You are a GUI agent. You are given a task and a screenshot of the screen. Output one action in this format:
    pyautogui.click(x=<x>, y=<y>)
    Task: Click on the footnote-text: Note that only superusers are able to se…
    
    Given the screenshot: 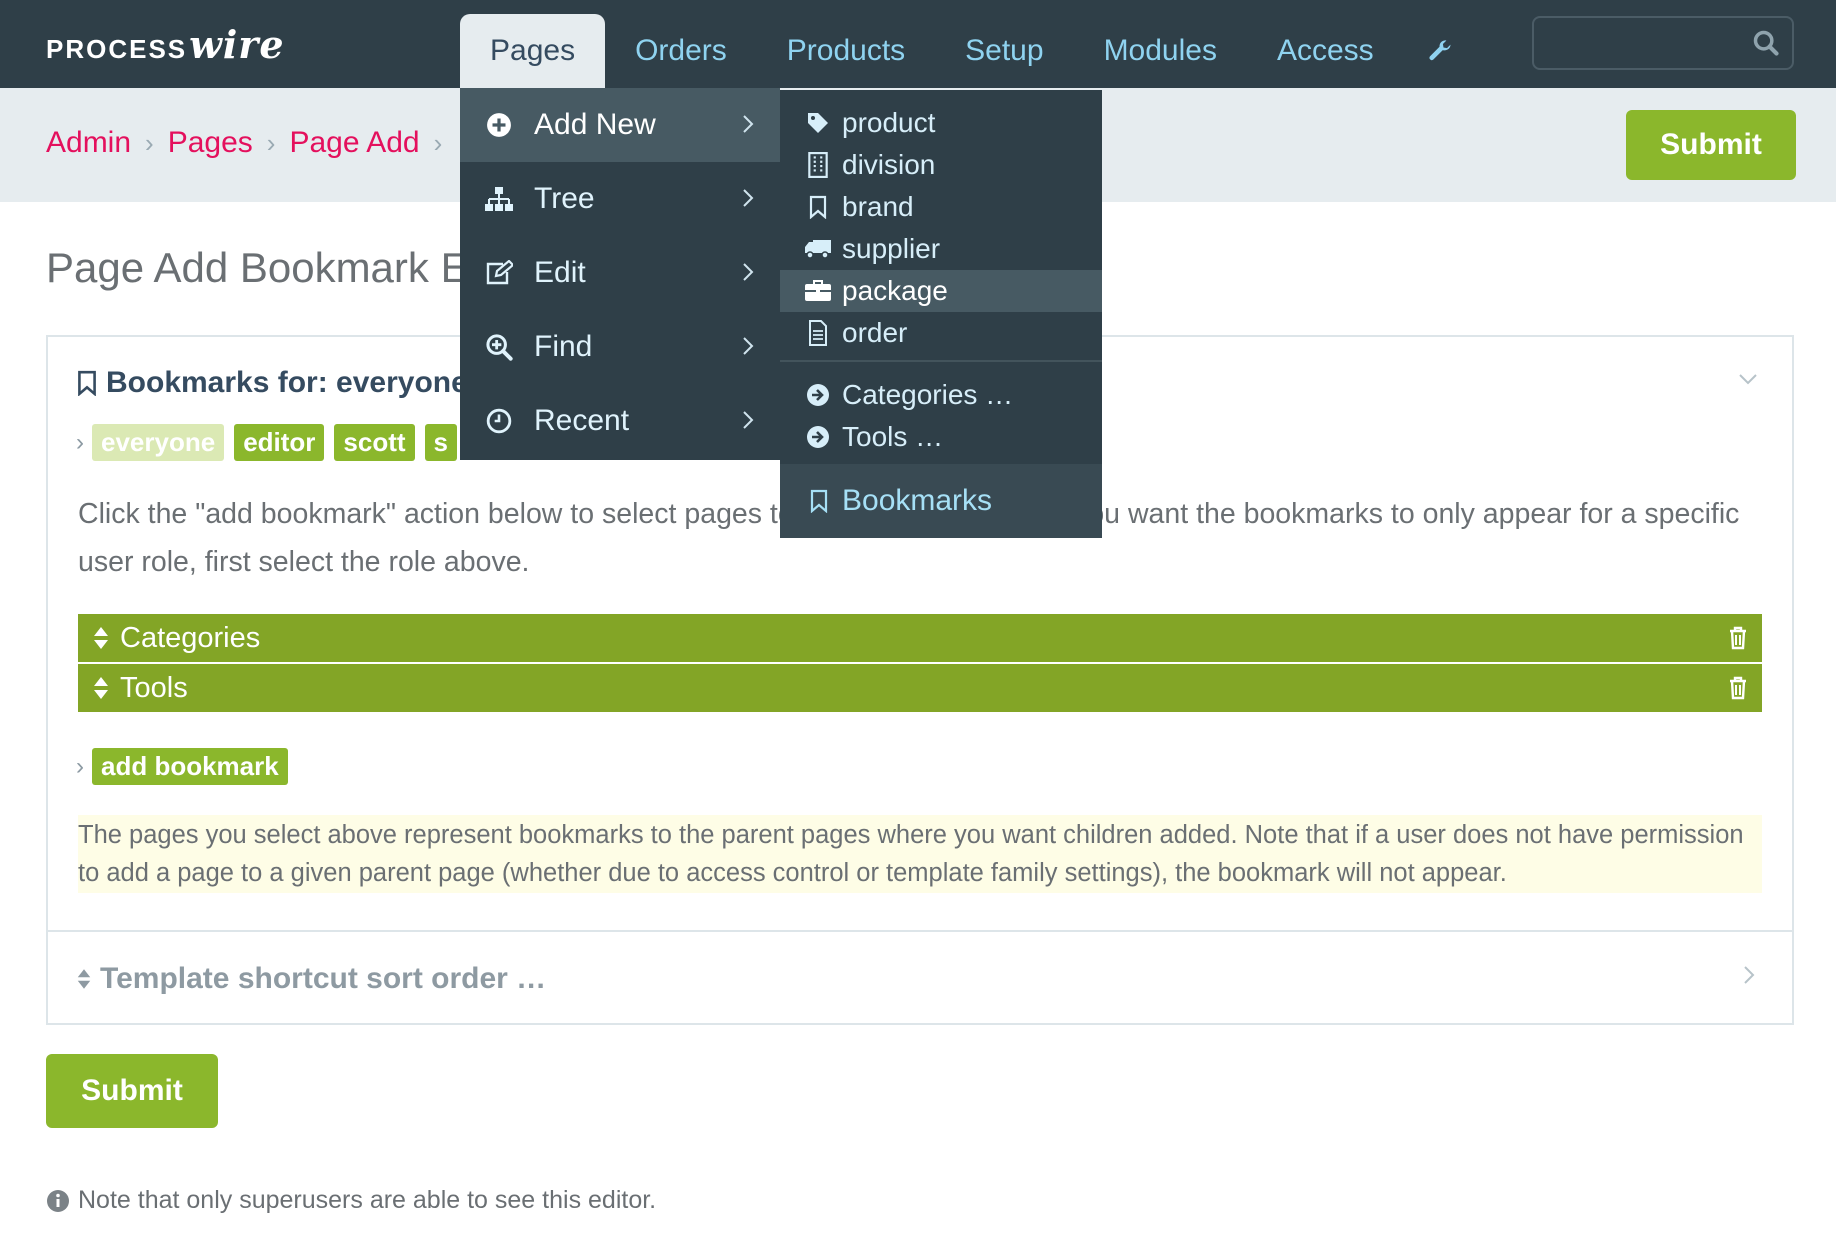 What is the action you would take?
    pyautogui.click(x=367, y=1200)
    